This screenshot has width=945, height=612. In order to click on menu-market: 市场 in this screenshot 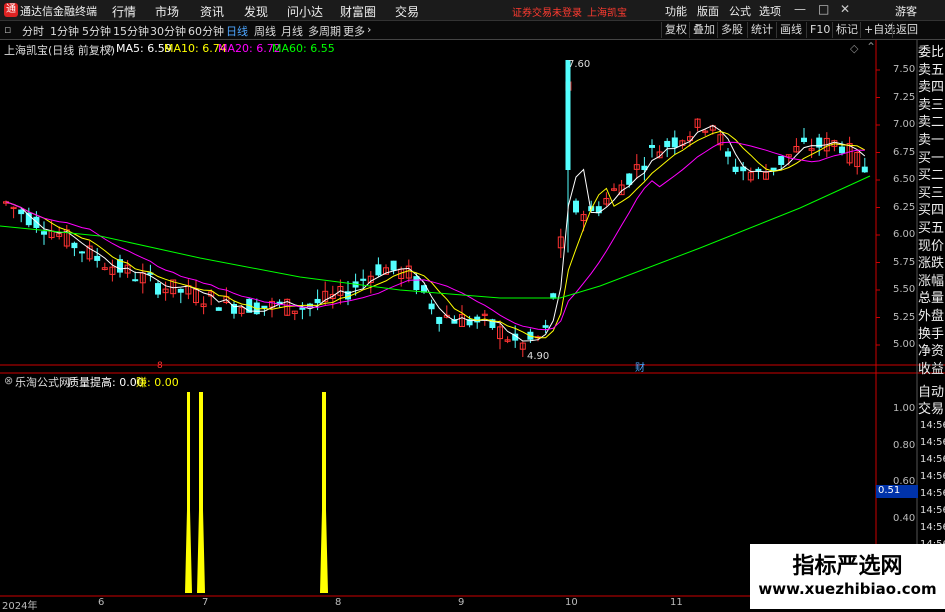, I will do `click(167, 11)`.